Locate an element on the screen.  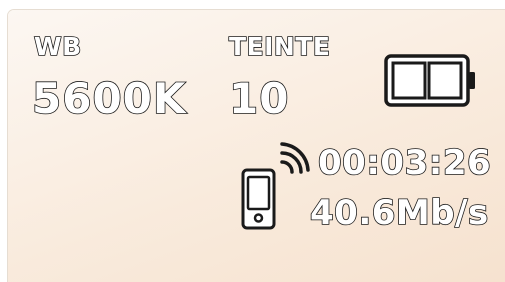
white-balance-value: 5600K is located at coordinates (108, 99).